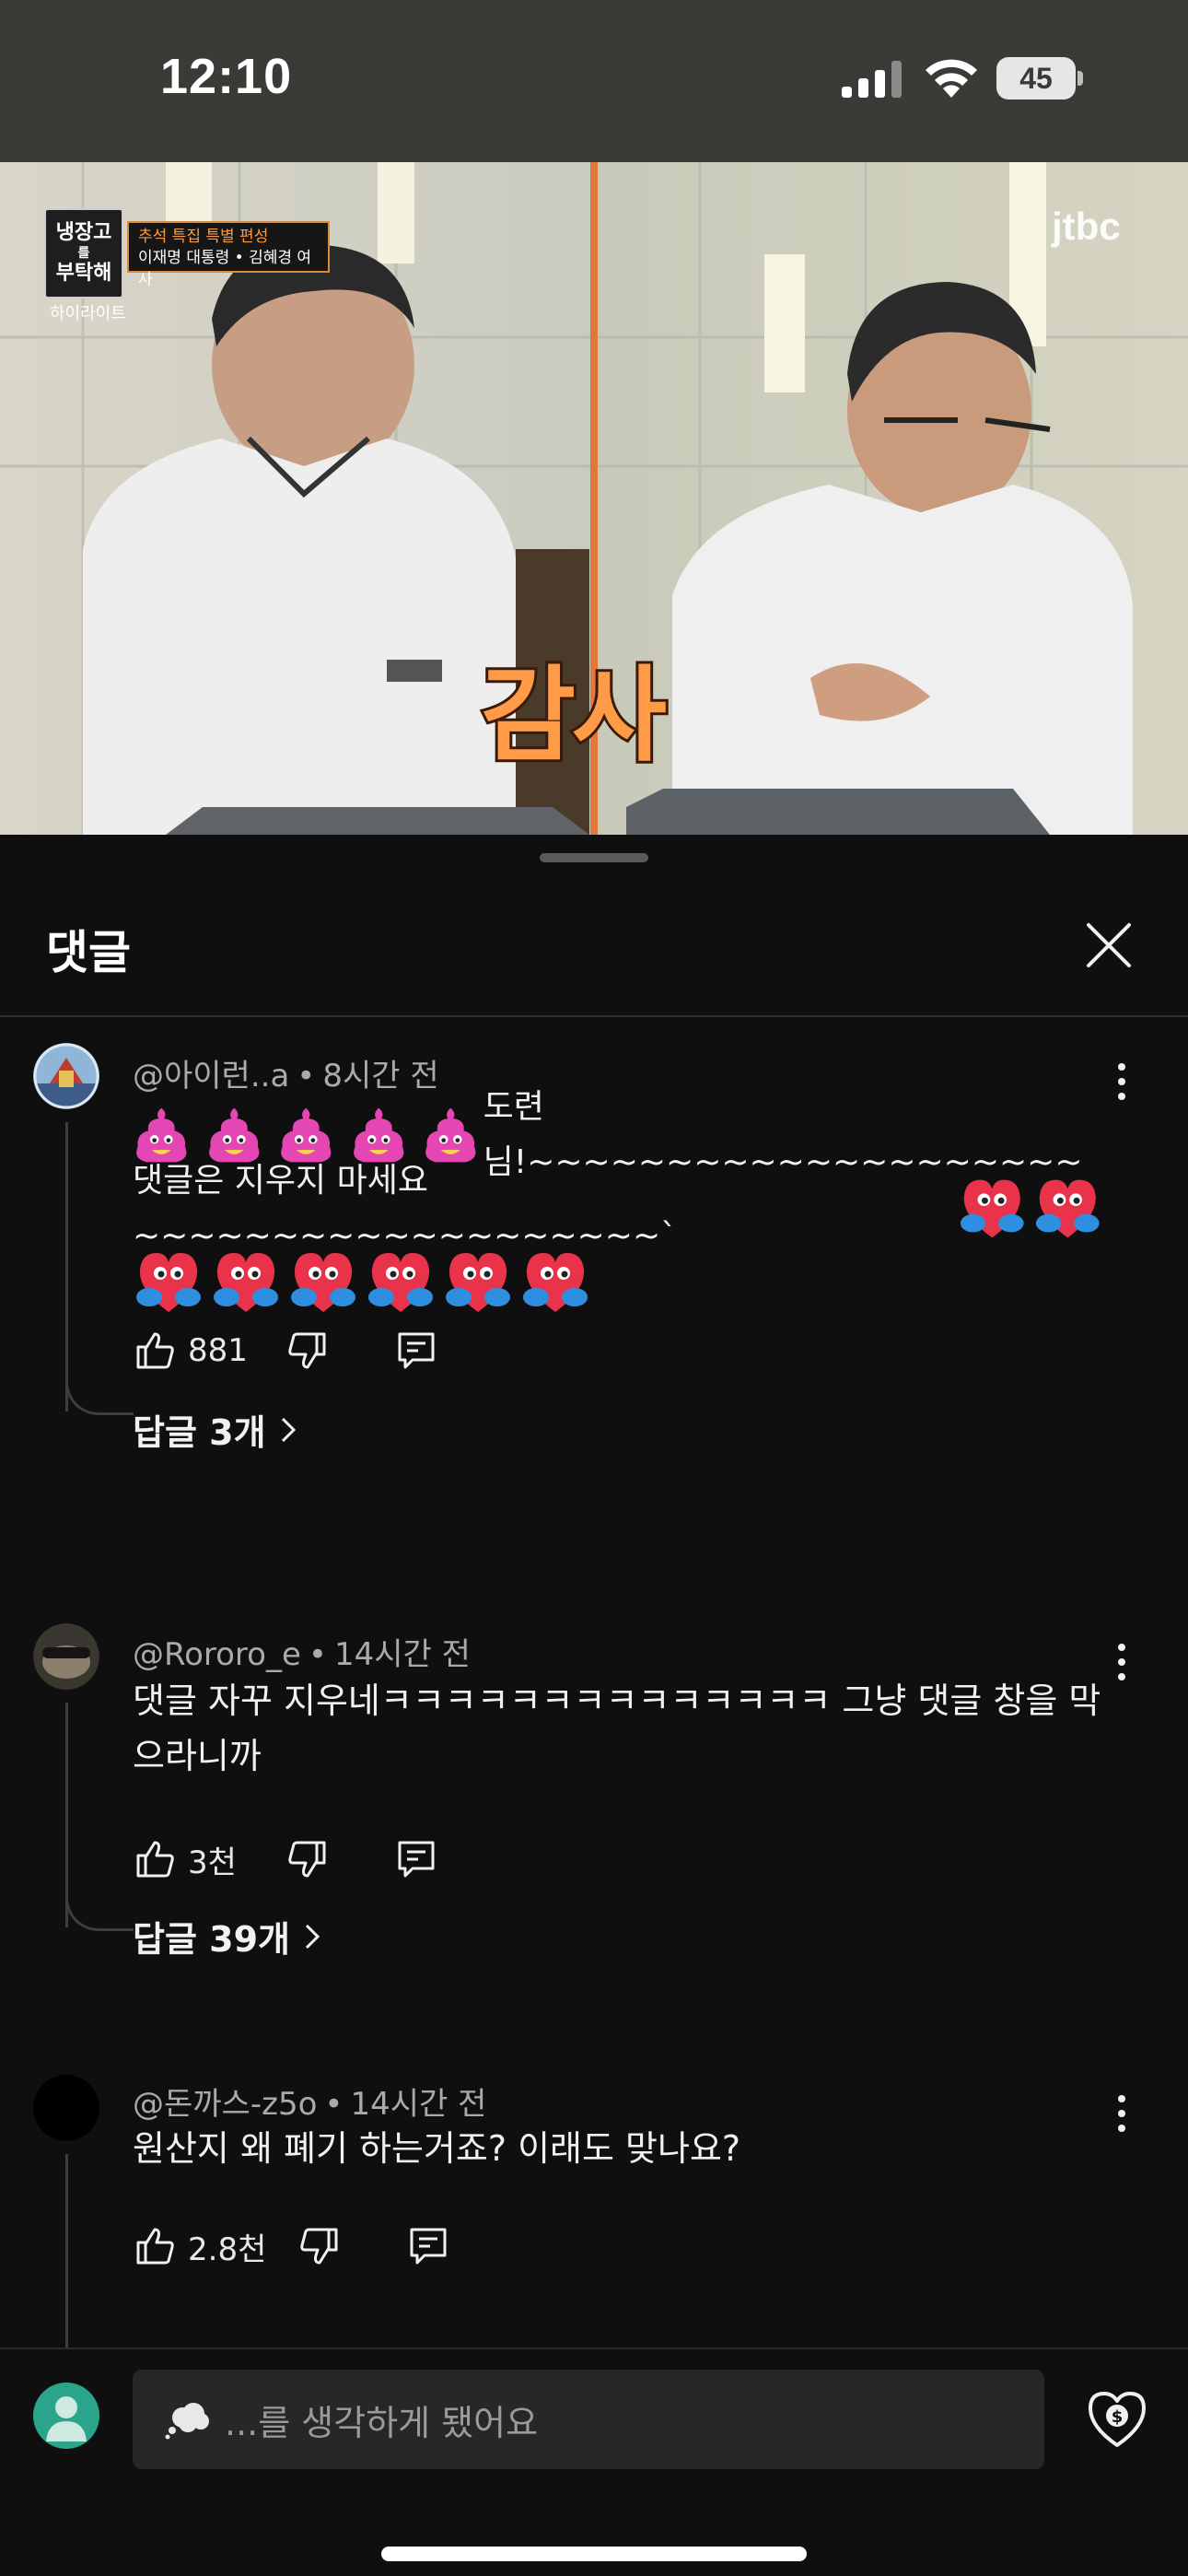  I want to click on view-replies-button: 답글 3개, so click(215, 1429).